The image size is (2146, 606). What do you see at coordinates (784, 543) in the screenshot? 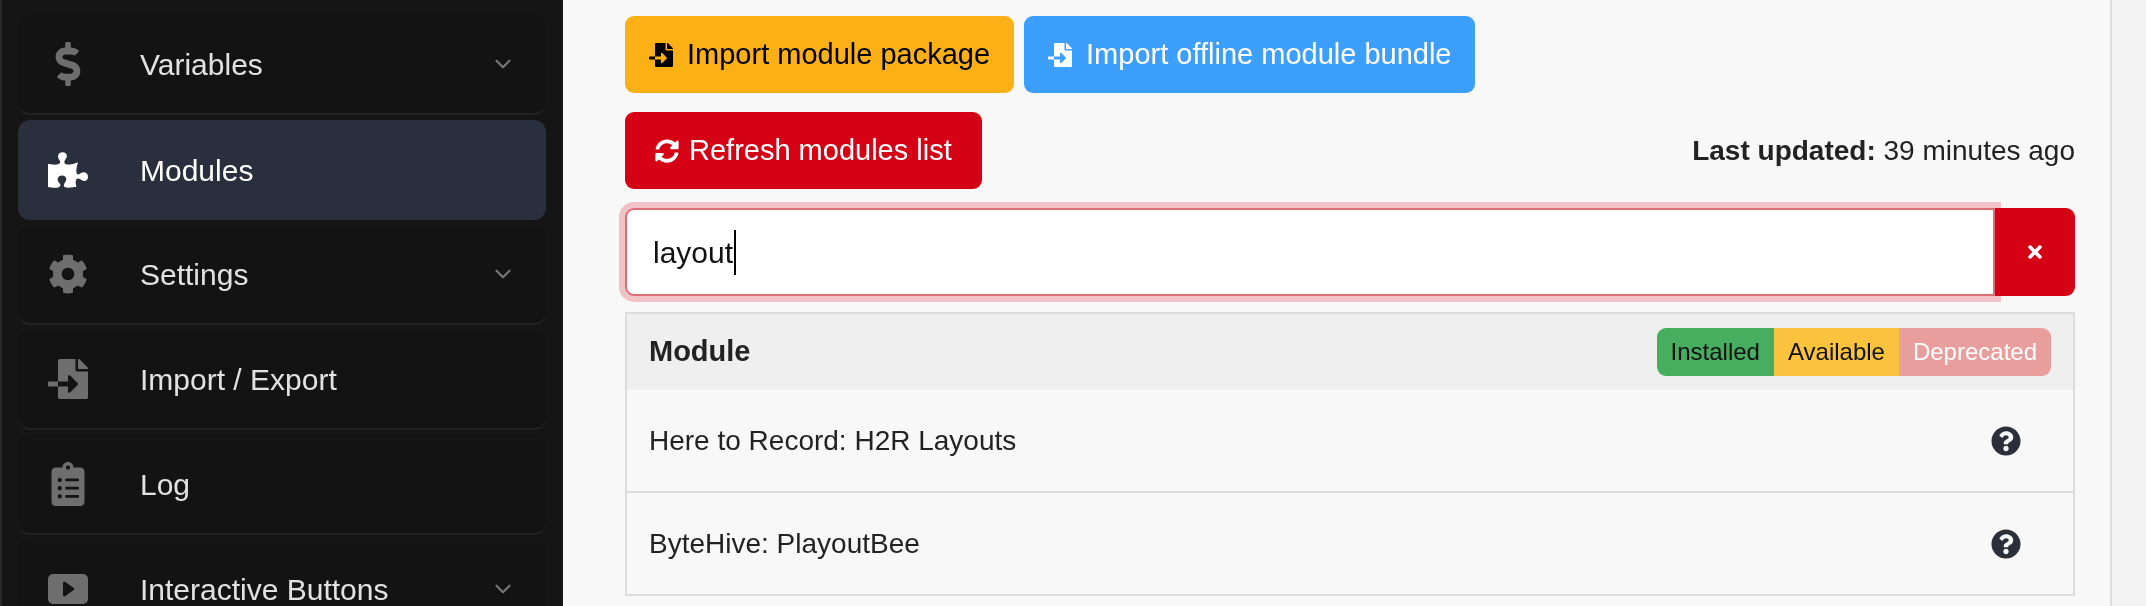
I see `module-name: ByteHive: PlayoutBee` at bounding box center [784, 543].